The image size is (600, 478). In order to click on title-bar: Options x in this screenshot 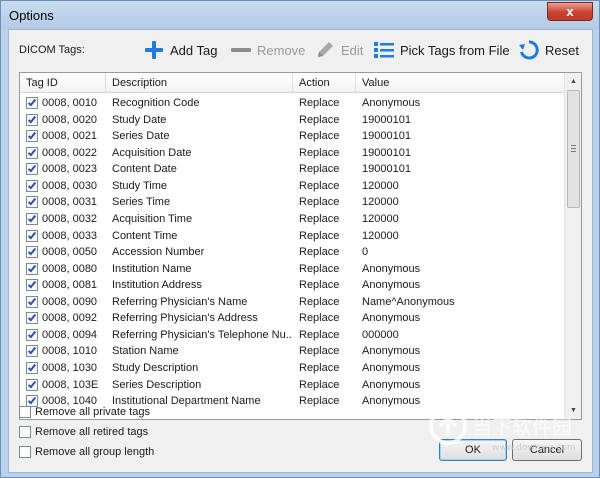, I will do `click(300, 15)`.